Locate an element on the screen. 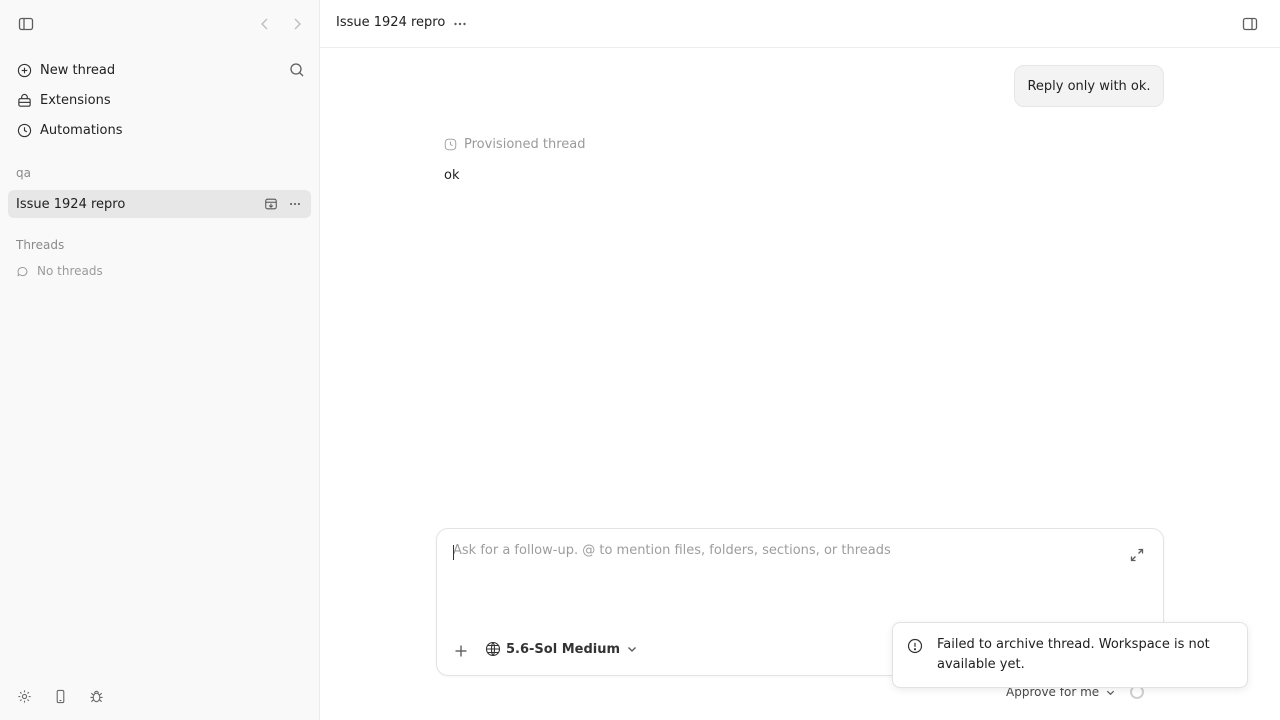  sidebar-item-label: New thread is located at coordinates (78, 70).